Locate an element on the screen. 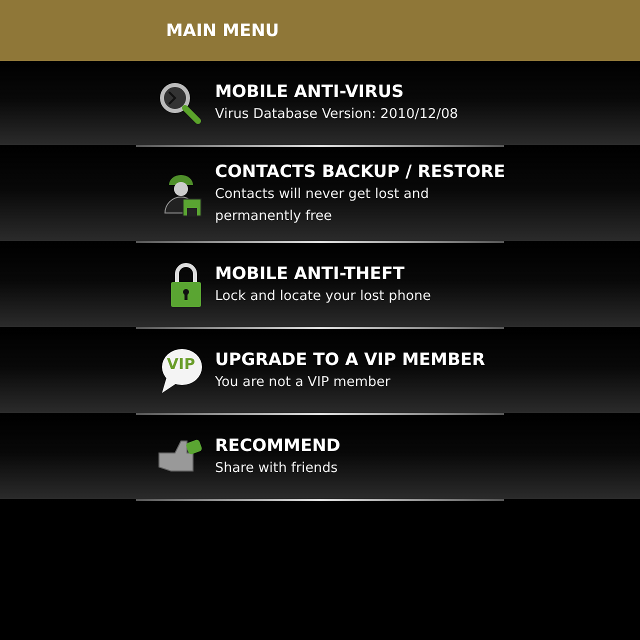 The height and width of the screenshot is (640, 640). item-title: MOBILE ANTI-THEFT is located at coordinates (310, 274).